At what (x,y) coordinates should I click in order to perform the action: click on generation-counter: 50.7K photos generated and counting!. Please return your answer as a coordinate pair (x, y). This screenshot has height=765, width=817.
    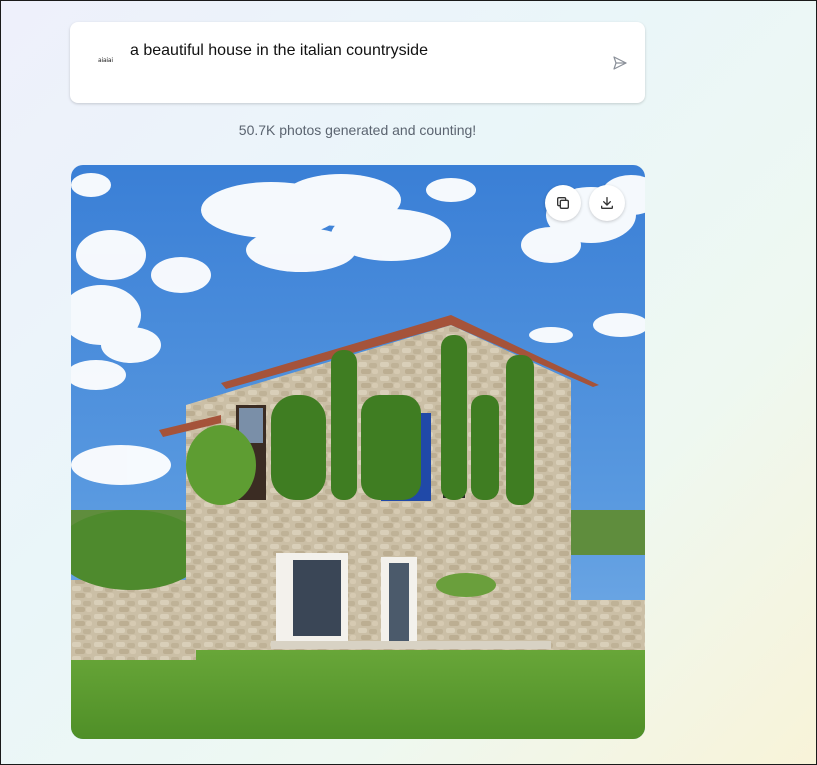
    Looking at the image, I should click on (357, 130).